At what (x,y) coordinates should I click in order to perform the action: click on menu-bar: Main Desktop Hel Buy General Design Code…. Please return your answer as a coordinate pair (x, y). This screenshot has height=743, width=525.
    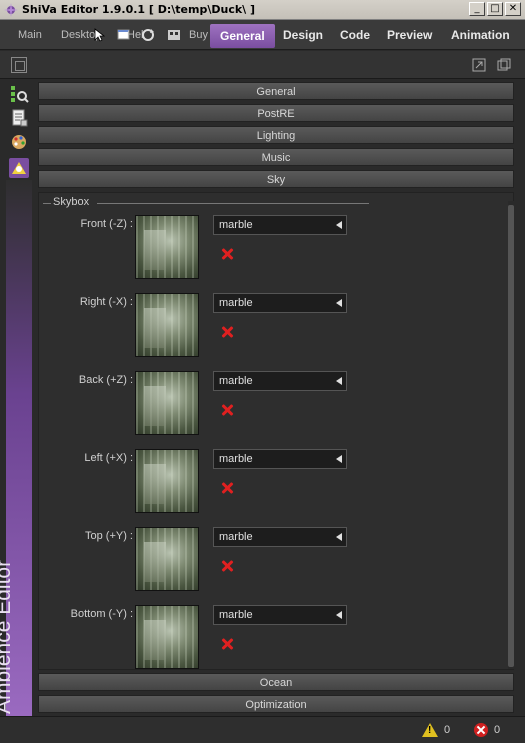
    Looking at the image, I should click on (262, 35).